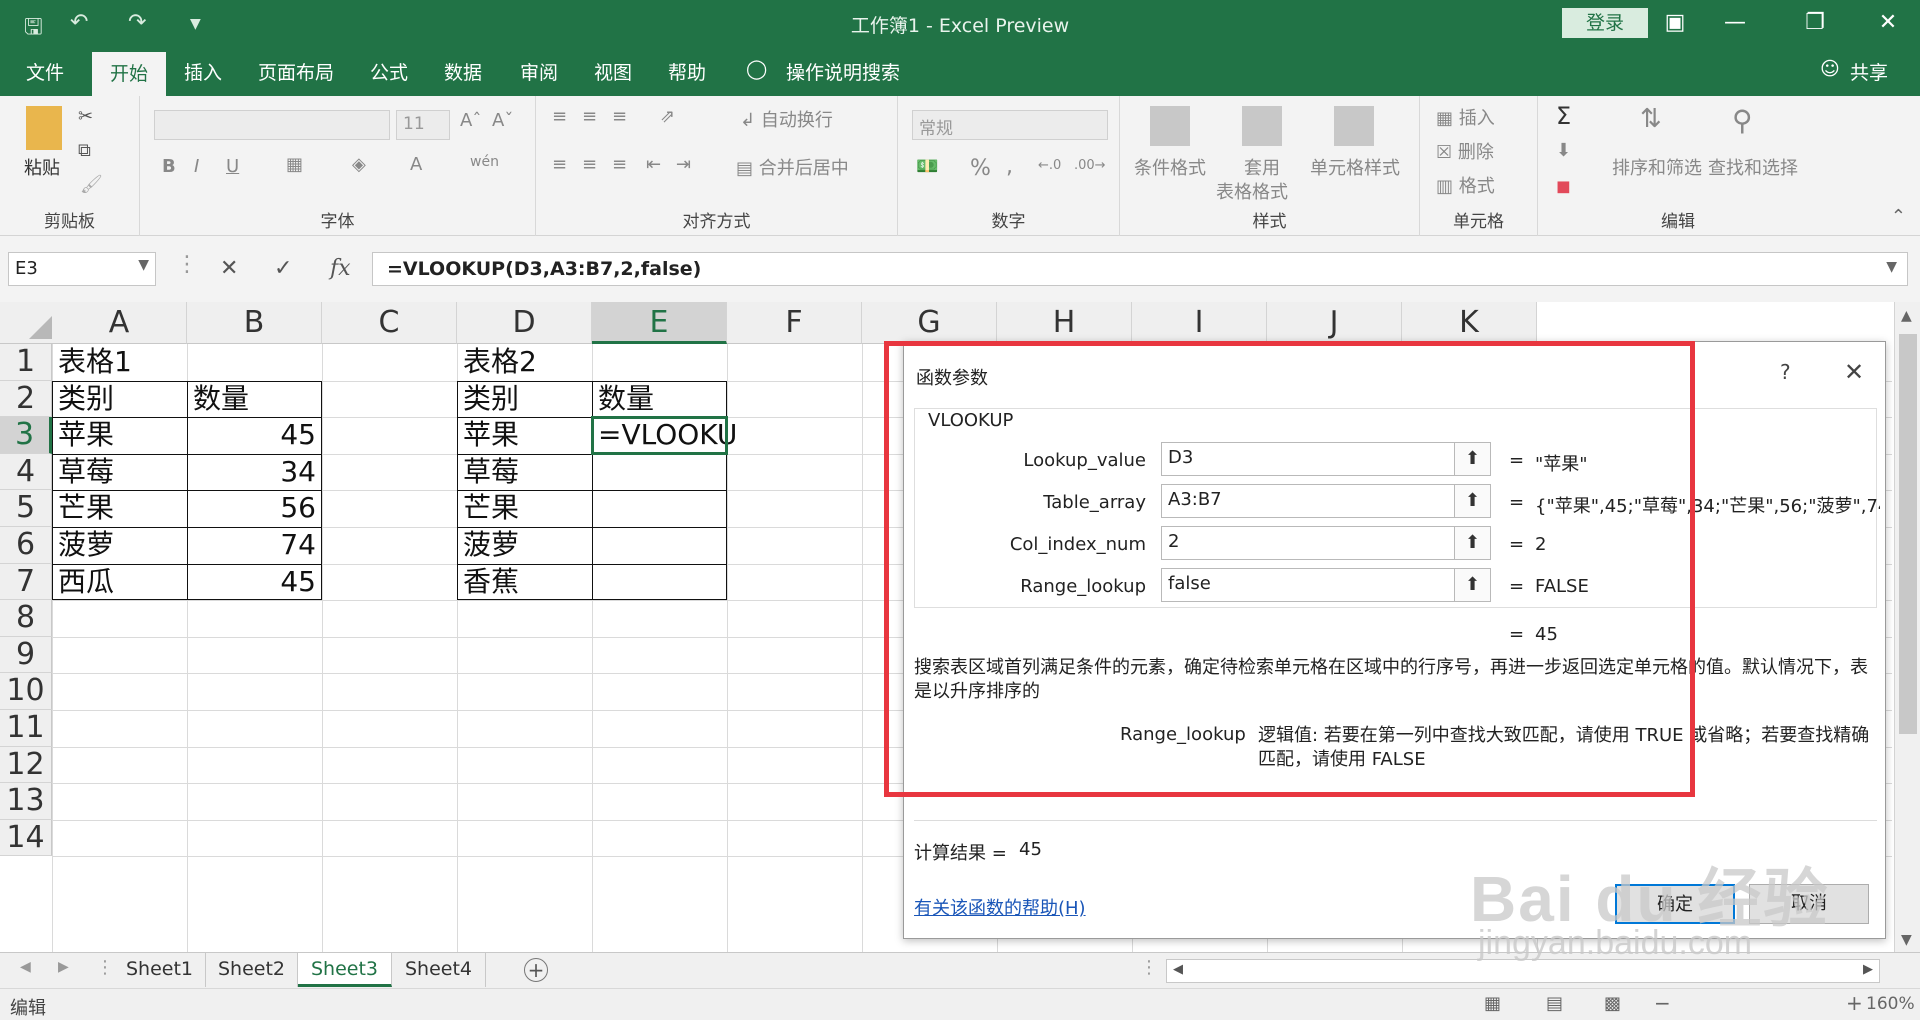 Image resolution: width=1920 pixels, height=1020 pixels. Describe the element at coordinates (119, 323) in the screenshot. I see `col-header-A: A` at that location.